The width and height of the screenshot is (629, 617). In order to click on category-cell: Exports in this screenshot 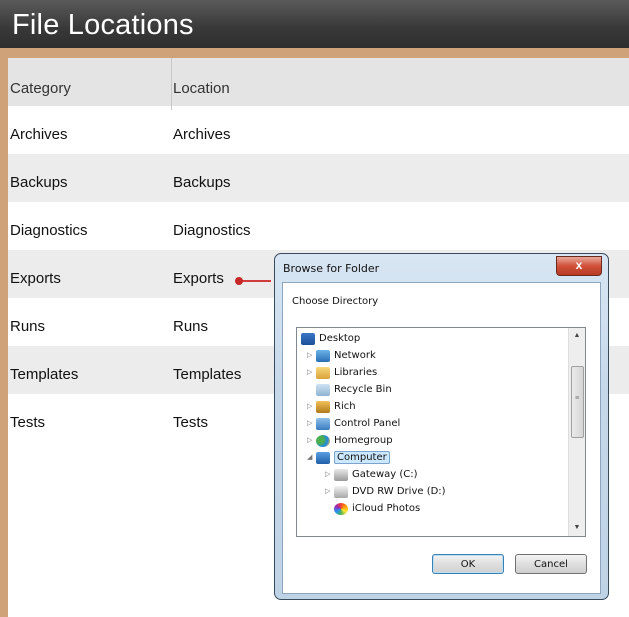, I will do `click(35, 278)`.